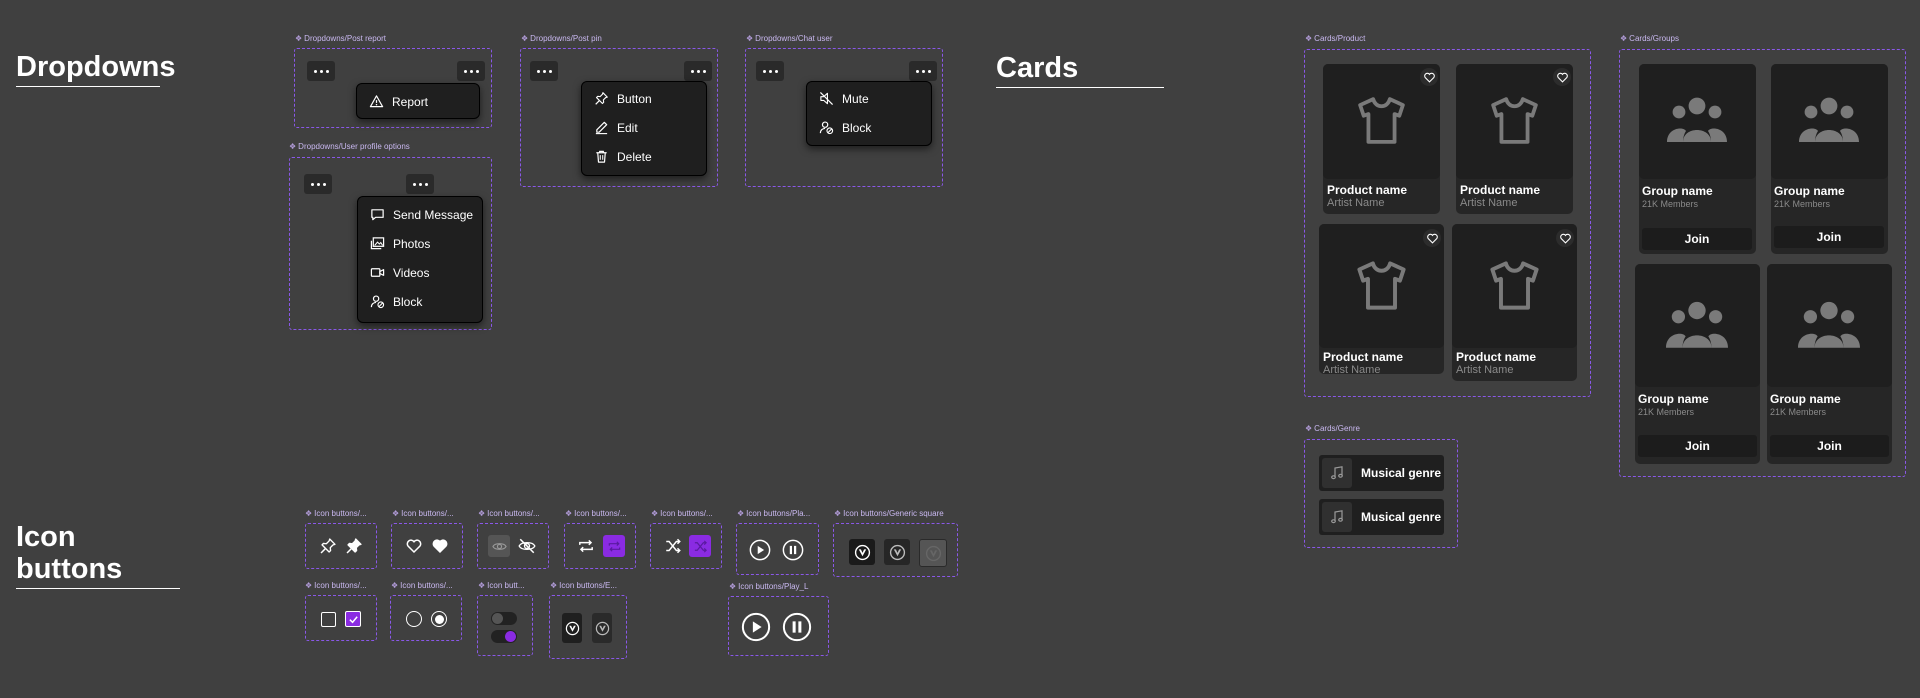 Image resolution: width=1920 pixels, height=698 pixels. Describe the element at coordinates (499, 546) in the screenshot. I see `eye-button` at that location.